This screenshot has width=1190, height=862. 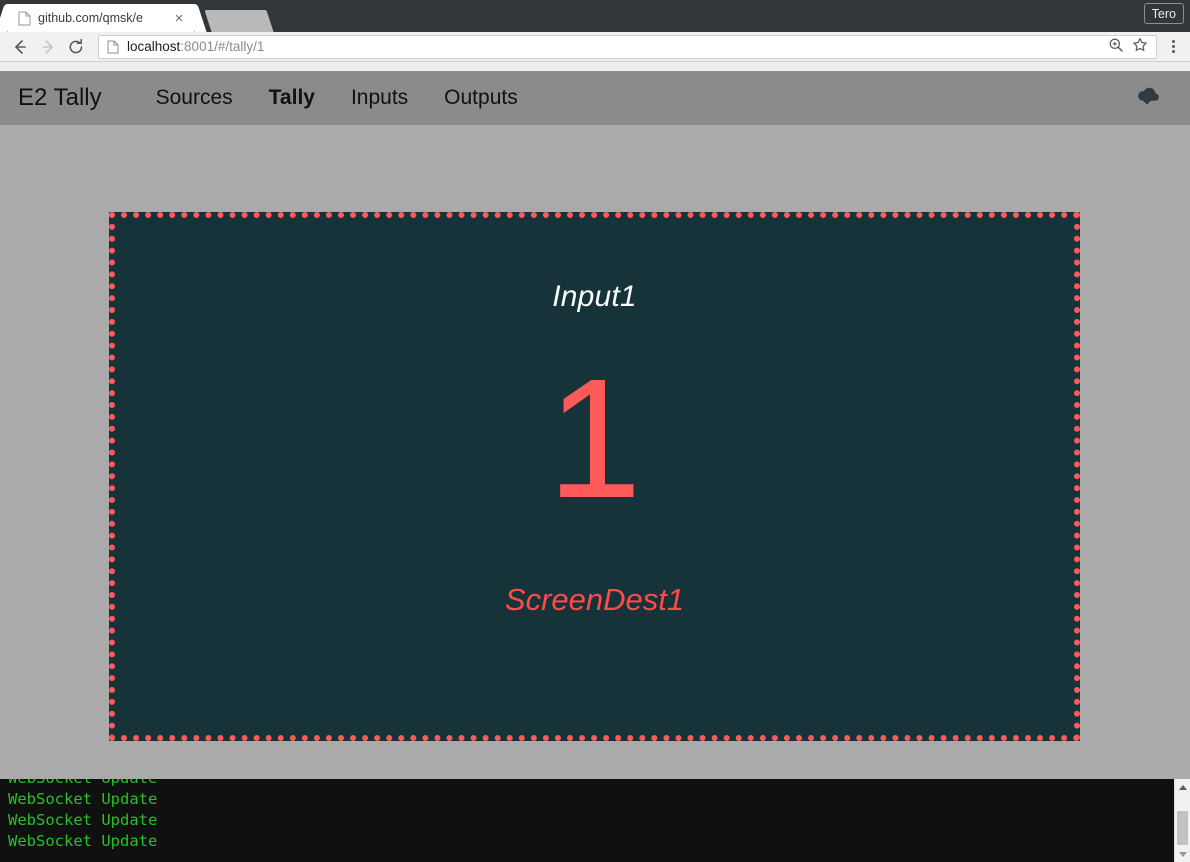 What do you see at coordinates (1116, 46) in the screenshot?
I see `zoom-search-icon` at bounding box center [1116, 46].